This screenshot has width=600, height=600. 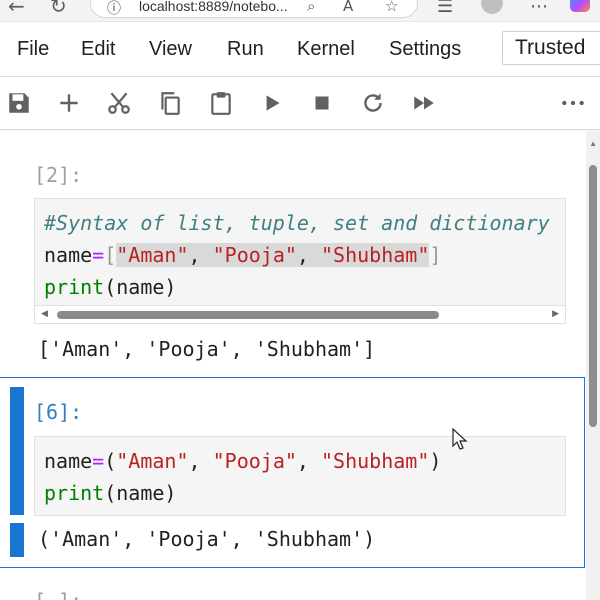 What do you see at coordinates (245, 49) in the screenshot?
I see `menu-run: Run` at bounding box center [245, 49].